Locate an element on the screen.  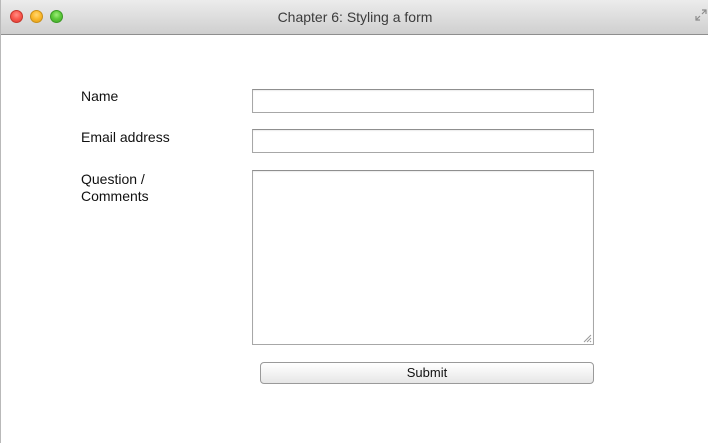
submit-button: Submit is located at coordinates (427, 373).